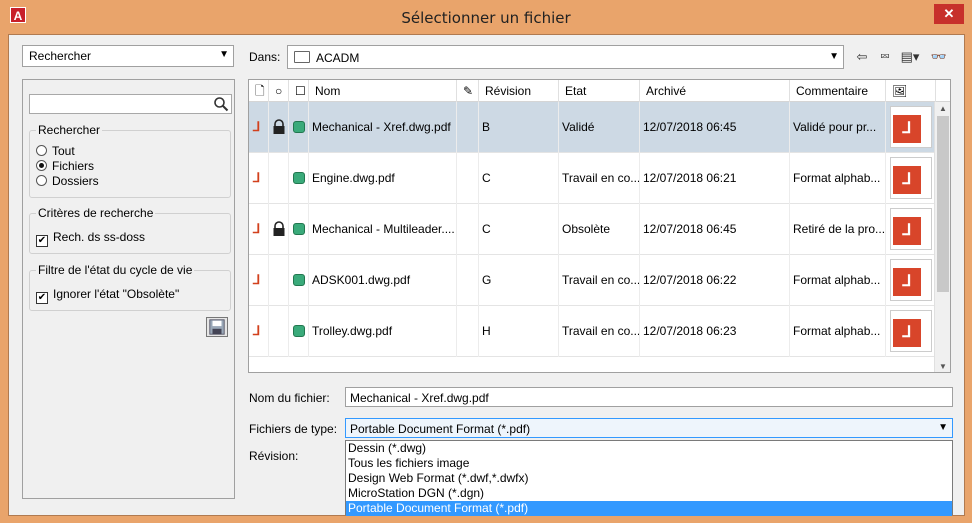 This screenshot has width=972, height=523. I want to click on criteria-group: Critères de recherche ✔ Rech. ds ss-doss, so click(130, 230).